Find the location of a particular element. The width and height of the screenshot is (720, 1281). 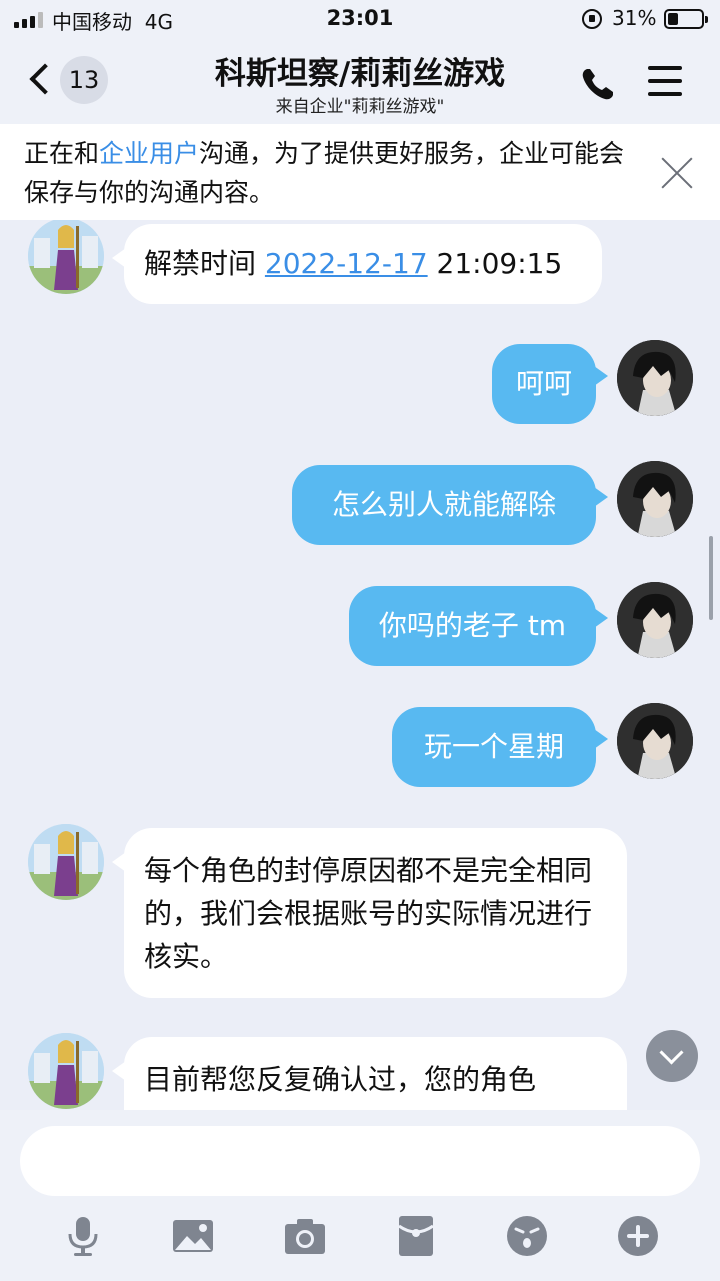

input-area is located at coordinates (360, 1195).